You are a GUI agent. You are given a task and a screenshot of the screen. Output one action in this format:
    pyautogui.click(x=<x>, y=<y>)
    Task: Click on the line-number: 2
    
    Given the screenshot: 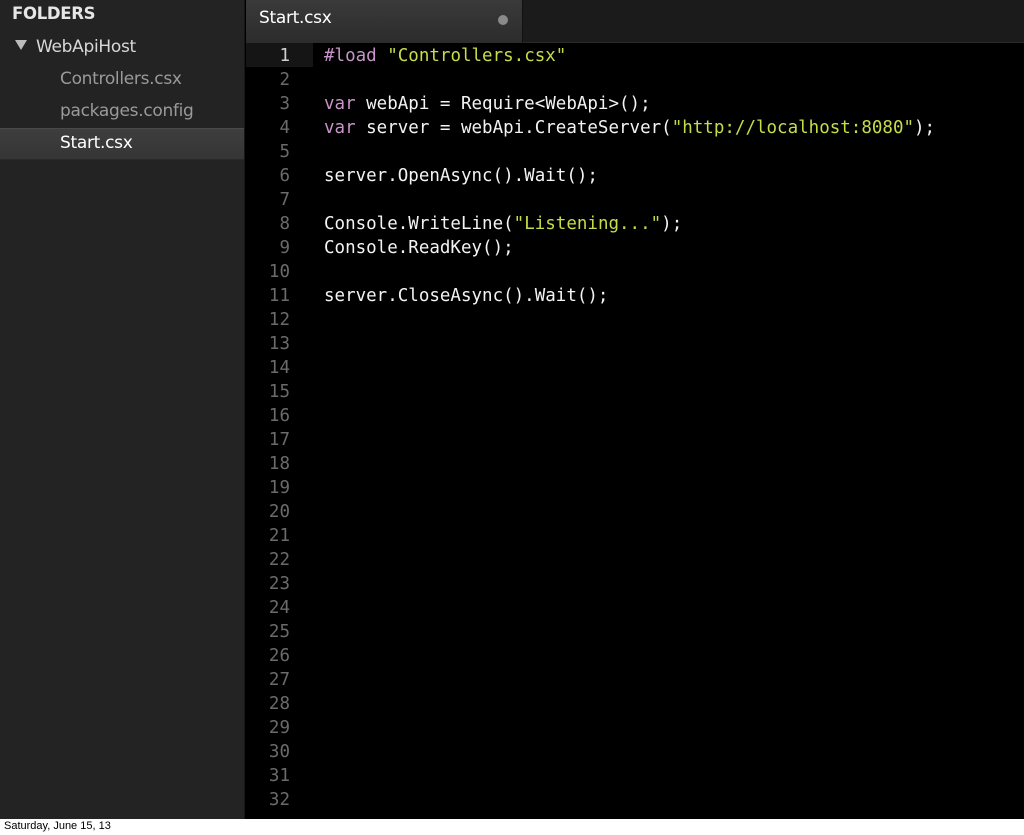 What is the action you would take?
    pyautogui.click(x=284, y=80)
    